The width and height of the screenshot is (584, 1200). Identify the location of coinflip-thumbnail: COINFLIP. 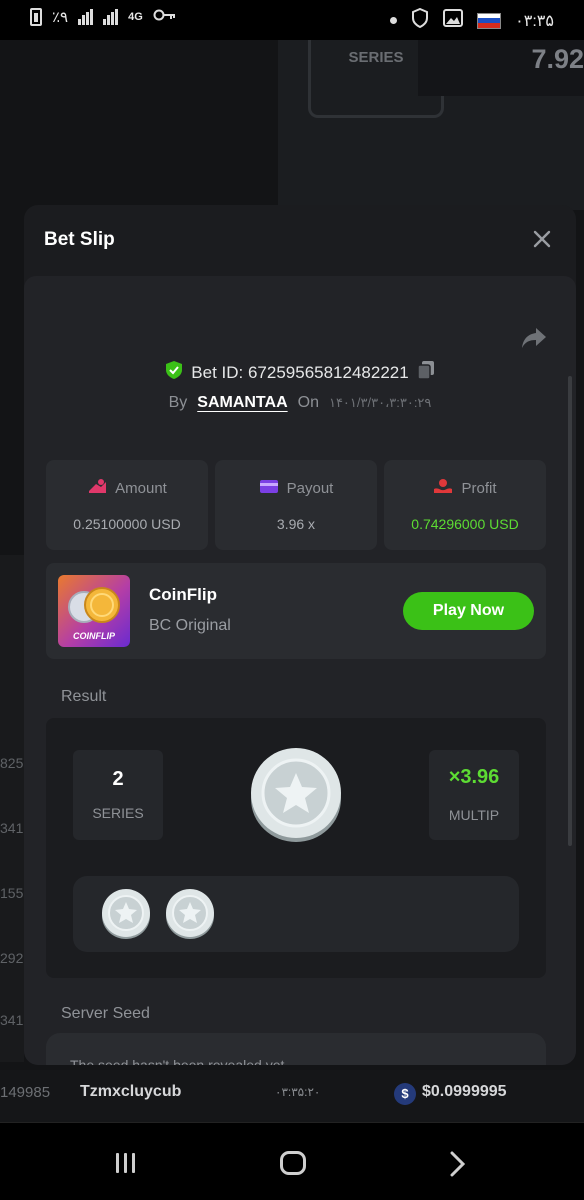
(94, 611).